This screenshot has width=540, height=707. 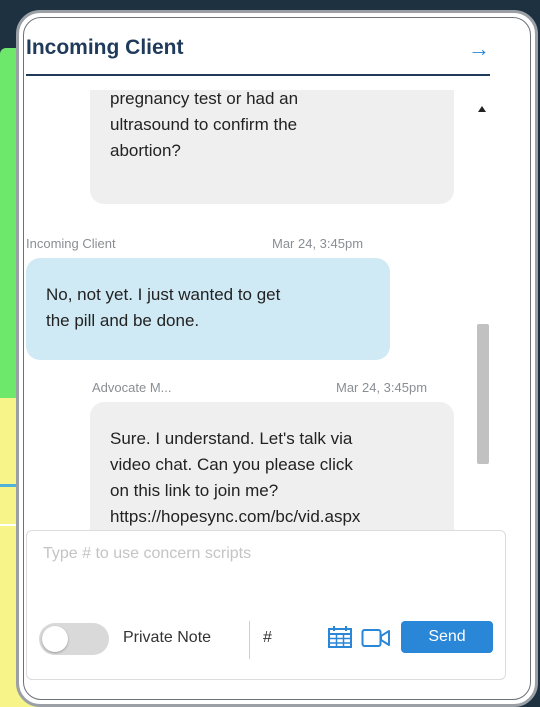 What do you see at coordinates (447, 637) in the screenshot?
I see `send-button: Send` at bounding box center [447, 637].